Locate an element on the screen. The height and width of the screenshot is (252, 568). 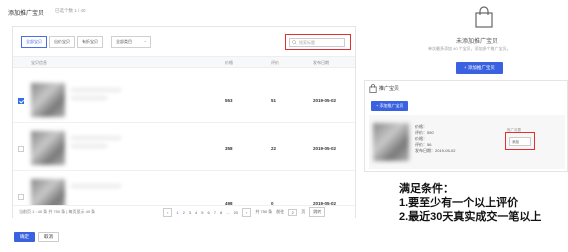
card-title: 推广宝贝 is located at coordinates (389, 89).